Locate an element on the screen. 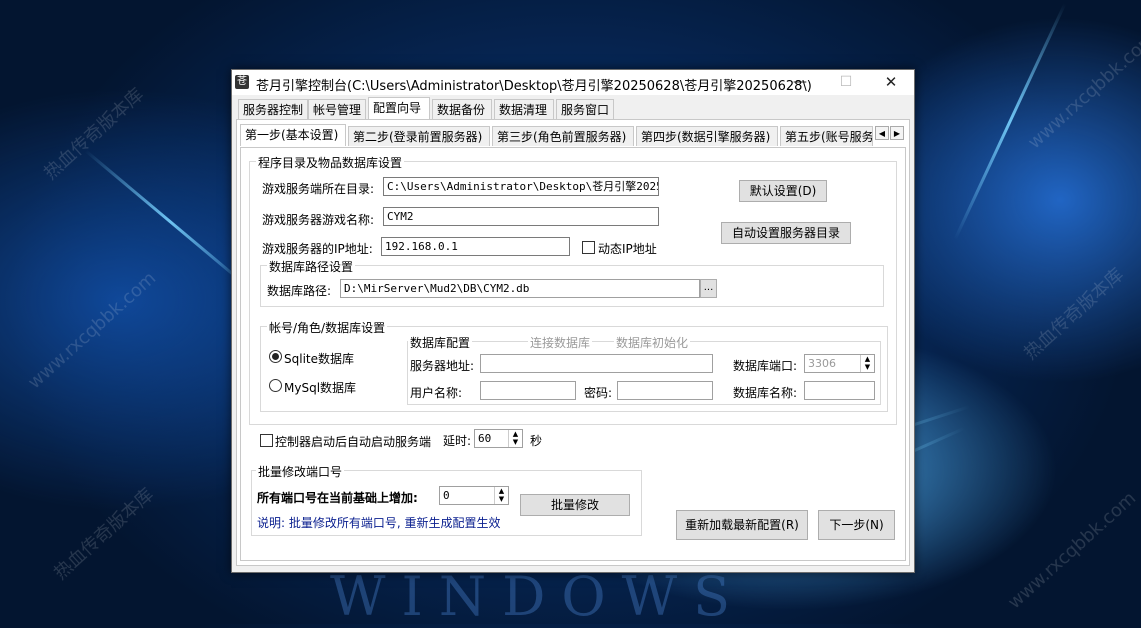 This screenshot has width=1141, height=628. db-path-label: 数据库路径: is located at coordinates (299, 291).